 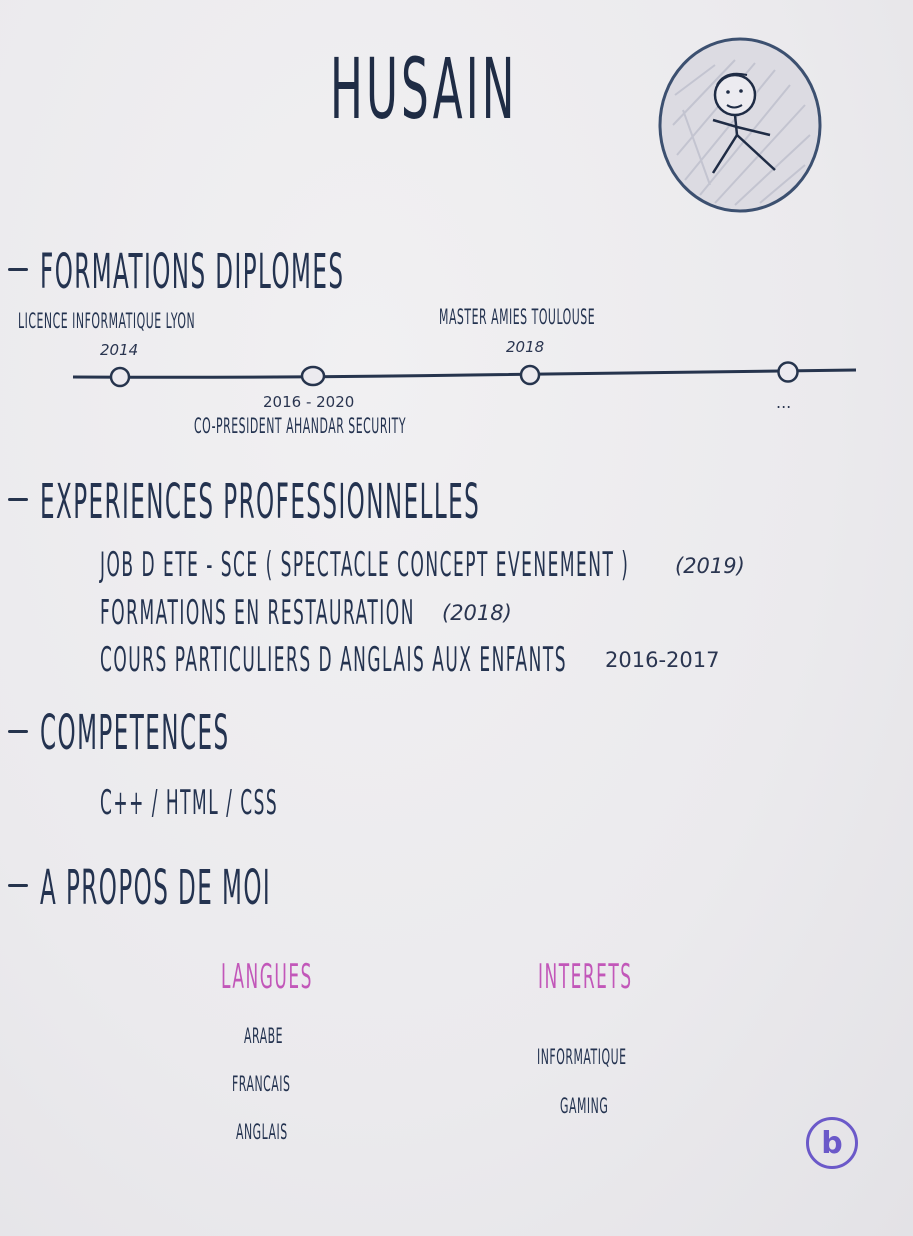 I want to click on langue-item: ANGLAIS, so click(x=262, y=1132).